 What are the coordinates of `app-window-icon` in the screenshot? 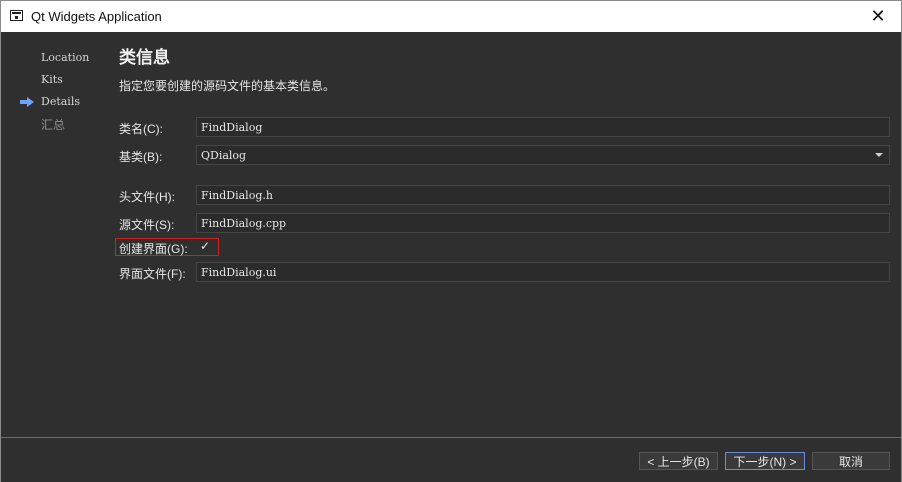 It's located at (16, 15).